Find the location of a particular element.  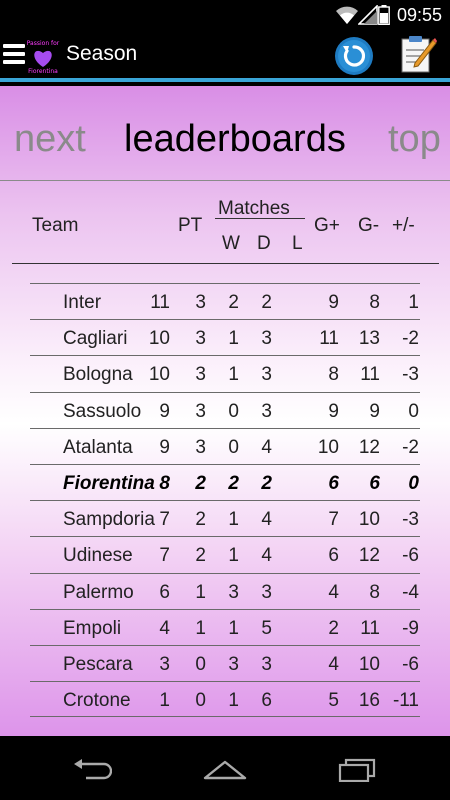

table-row: Palermo 6 1 3 3 4 8 -4 is located at coordinates (225, 590).